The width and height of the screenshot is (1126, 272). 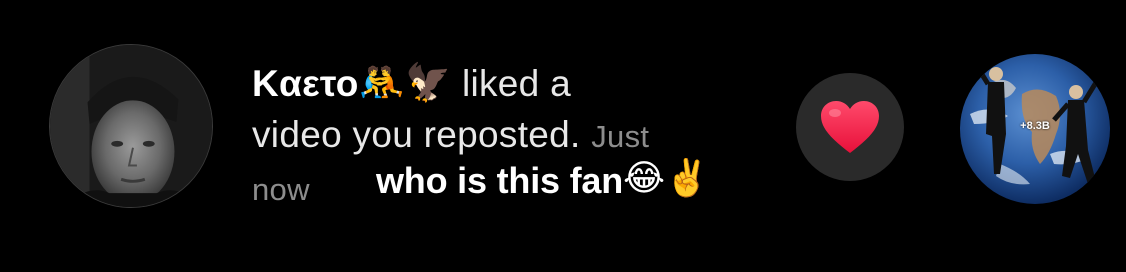 I want to click on user-avatar, so click(x=131, y=126).